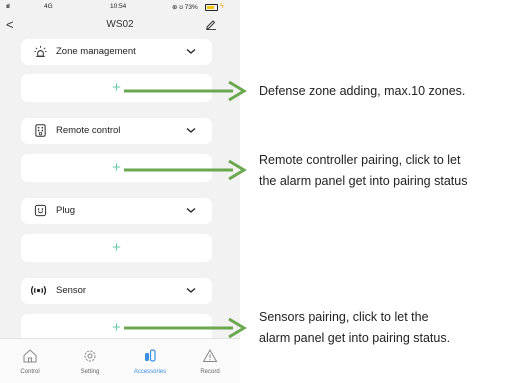 Image resolution: width=510 pixels, height=383 pixels. What do you see at coordinates (362, 91) in the screenshot?
I see `annotation-zone-add: Defense zone adding, max.10 zones.` at bounding box center [362, 91].